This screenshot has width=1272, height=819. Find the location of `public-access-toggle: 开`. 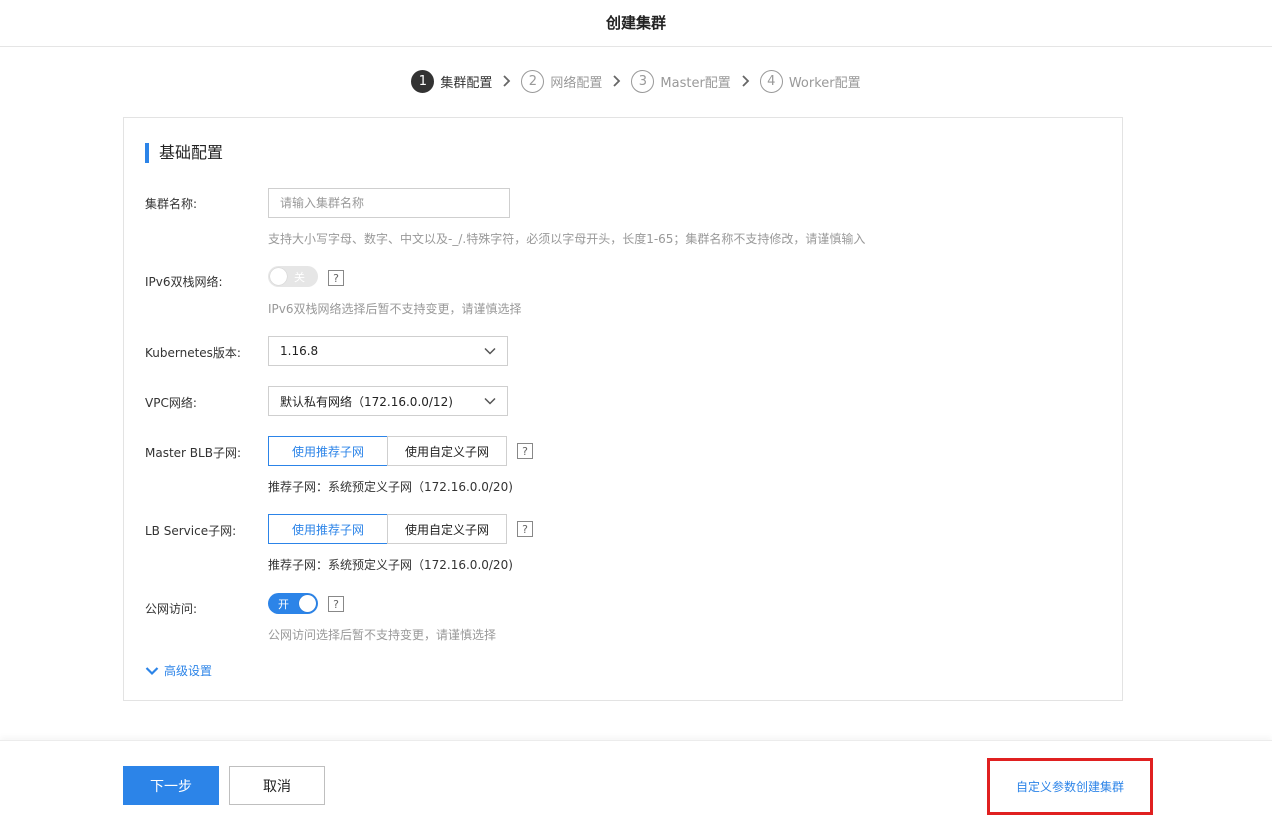

public-access-toggle: 开 is located at coordinates (293, 603).